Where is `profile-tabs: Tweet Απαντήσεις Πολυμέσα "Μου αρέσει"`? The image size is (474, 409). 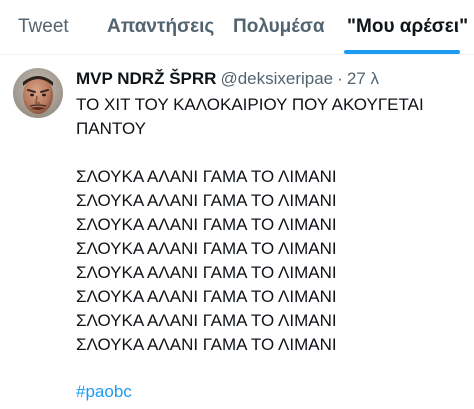
profile-tabs: Tweet Απαντήσεις Πολυμέσα "Μου αρέσει" is located at coordinates (237, 27).